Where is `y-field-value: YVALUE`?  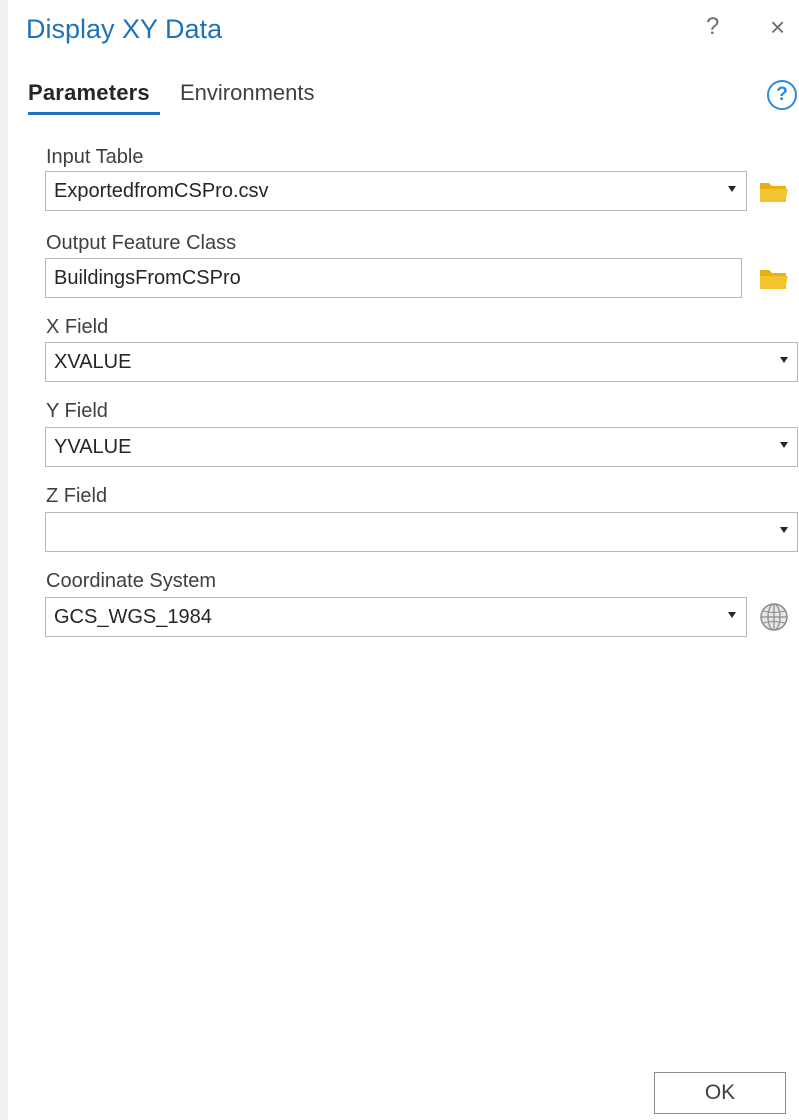
y-field-value: YVALUE is located at coordinates (93, 447).